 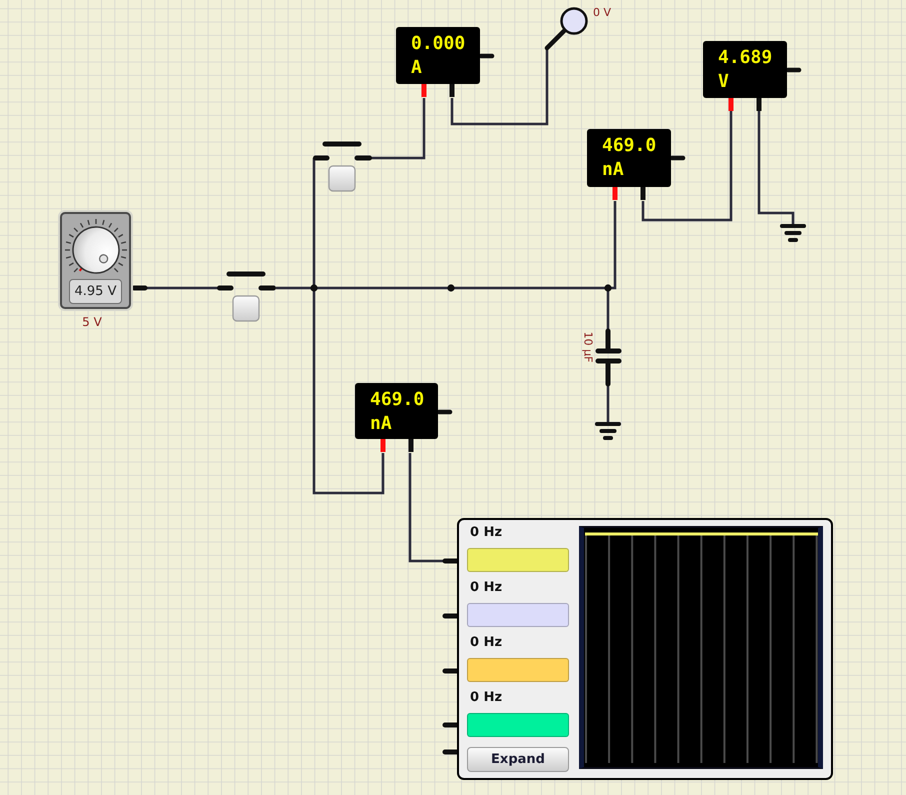 What do you see at coordinates (723, 82) in the screenshot?
I see `meter-unit: V` at bounding box center [723, 82].